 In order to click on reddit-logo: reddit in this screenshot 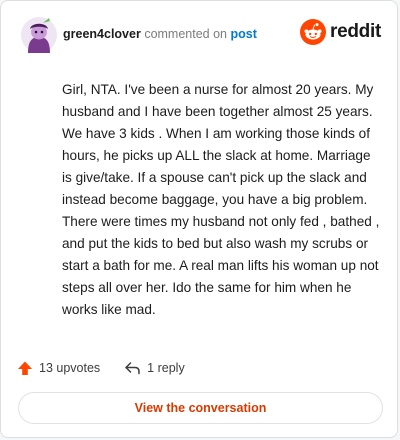, I will do `click(340, 32)`.